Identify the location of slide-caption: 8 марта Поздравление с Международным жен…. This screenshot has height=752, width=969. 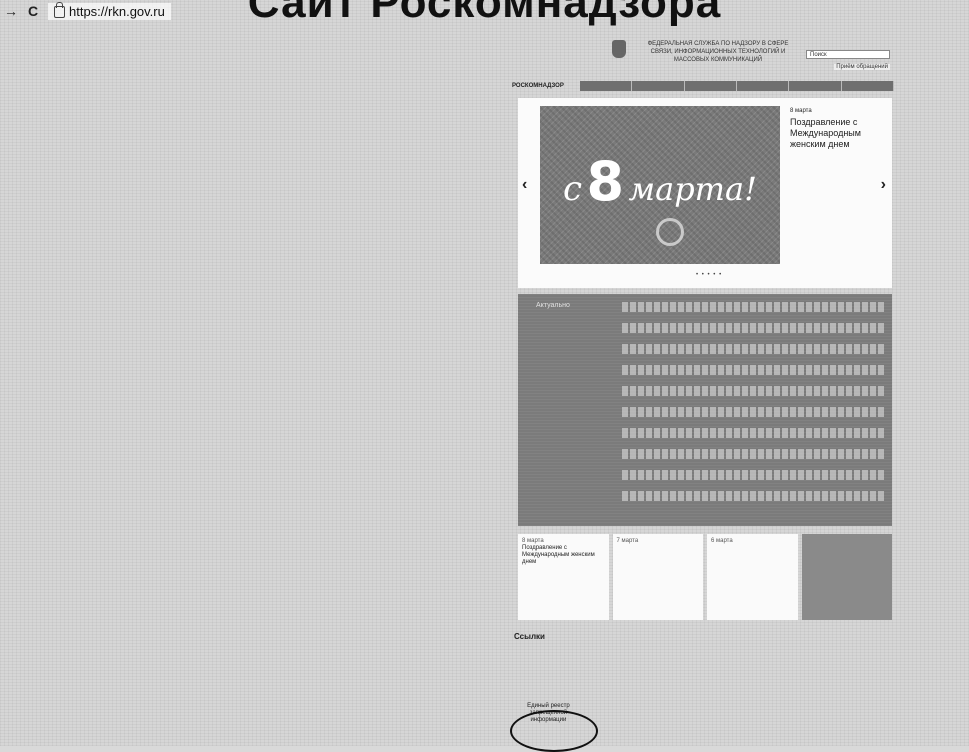
(838, 128).